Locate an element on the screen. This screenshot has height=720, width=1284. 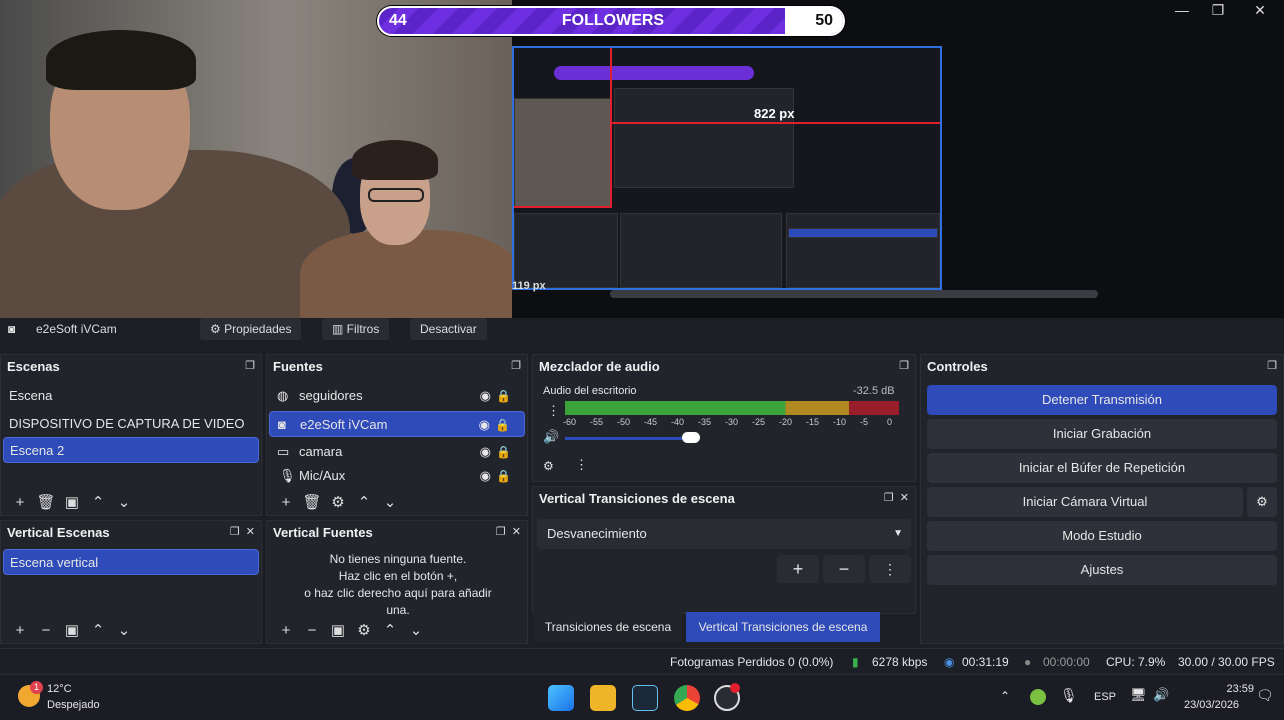
mixer-channel-name: Audio del escritorio is located at coordinates (590, 391).